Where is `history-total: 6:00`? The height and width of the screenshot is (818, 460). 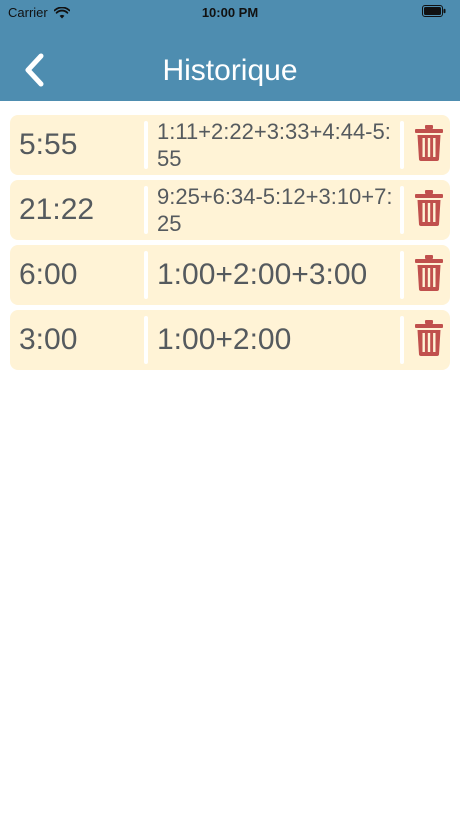 history-total: 6:00 is located at coordinates (48, 274).